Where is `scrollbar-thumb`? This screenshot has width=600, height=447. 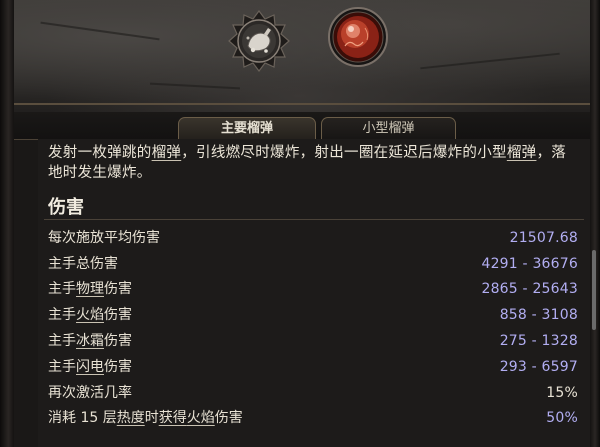 scrollbar-thumb is located at coordinates (594, 290).